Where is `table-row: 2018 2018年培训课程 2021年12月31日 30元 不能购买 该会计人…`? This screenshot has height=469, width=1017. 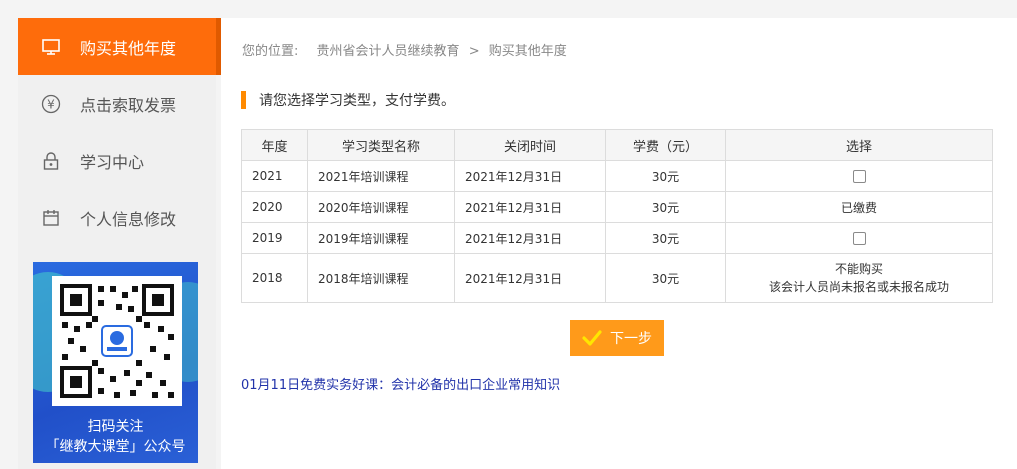
table-row: 2018 2018年培训课程 2021年12月31日 30元 不能购买 该会计人… is located at coordinates (617, 278).